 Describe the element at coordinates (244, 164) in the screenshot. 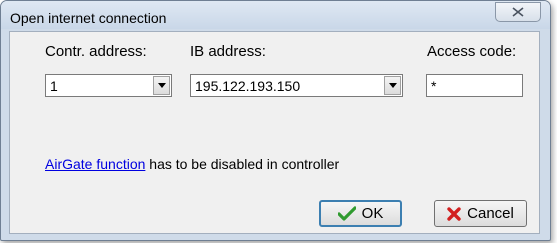

I see `airgate-note-text: has to be disabled in controller` at that location.